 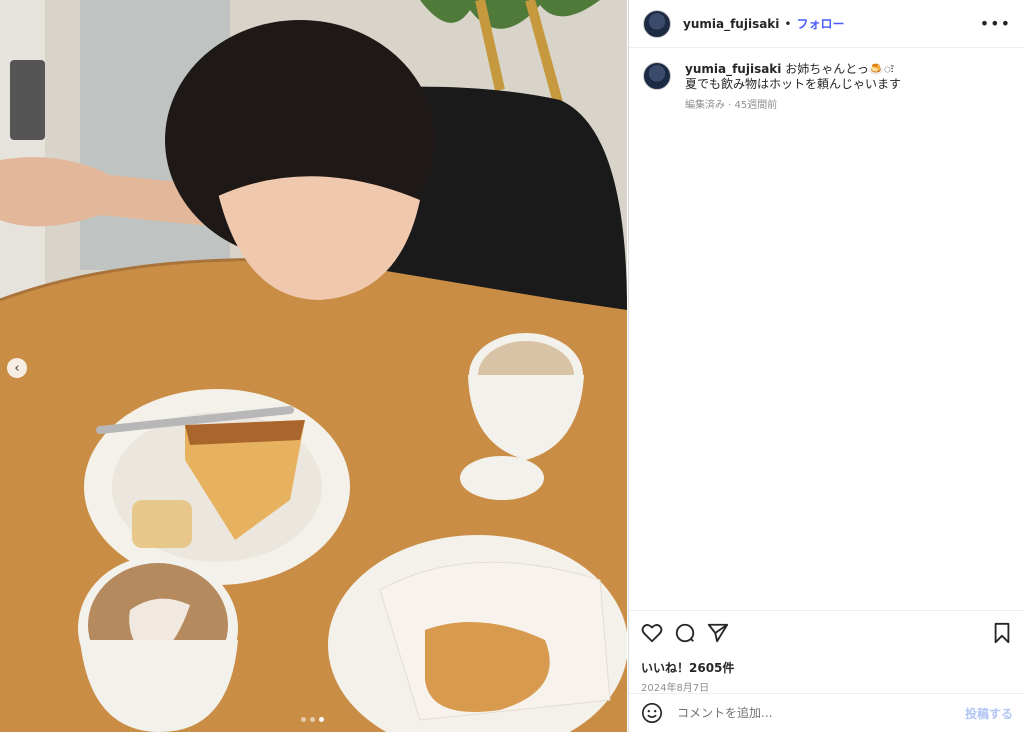 I want to click on post-comment-button: 投稿する, so click(x=989, y=713).